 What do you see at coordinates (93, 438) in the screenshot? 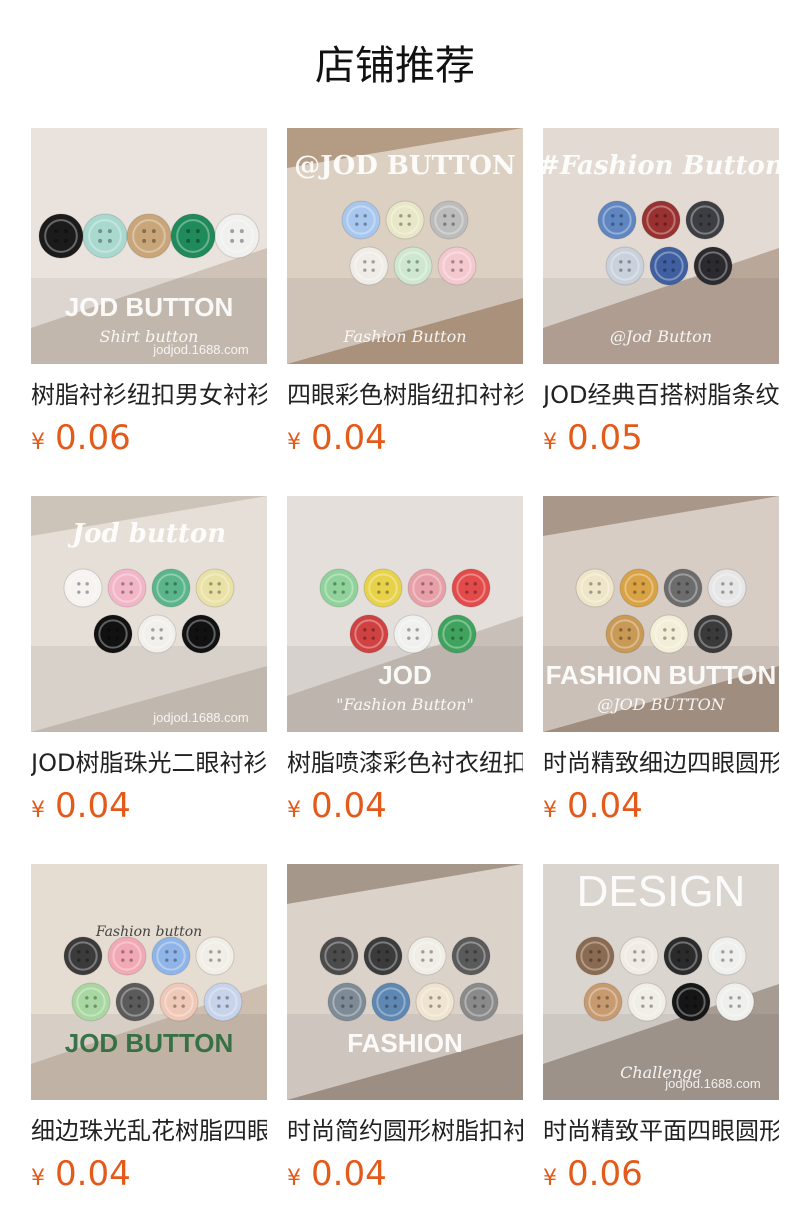
I see `price-value: 0.06` at bounding box center [93, 438].